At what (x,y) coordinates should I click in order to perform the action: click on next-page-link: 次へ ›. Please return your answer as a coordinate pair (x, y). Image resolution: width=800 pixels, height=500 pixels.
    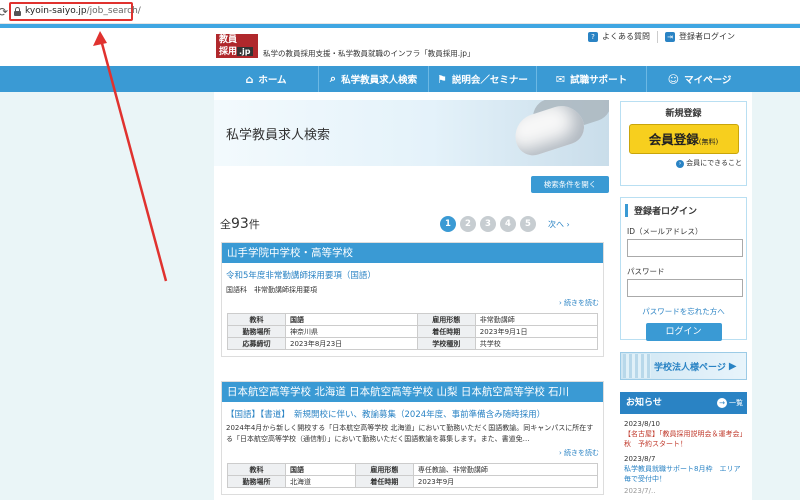
    Looking at the image, I should click on (559, 224).